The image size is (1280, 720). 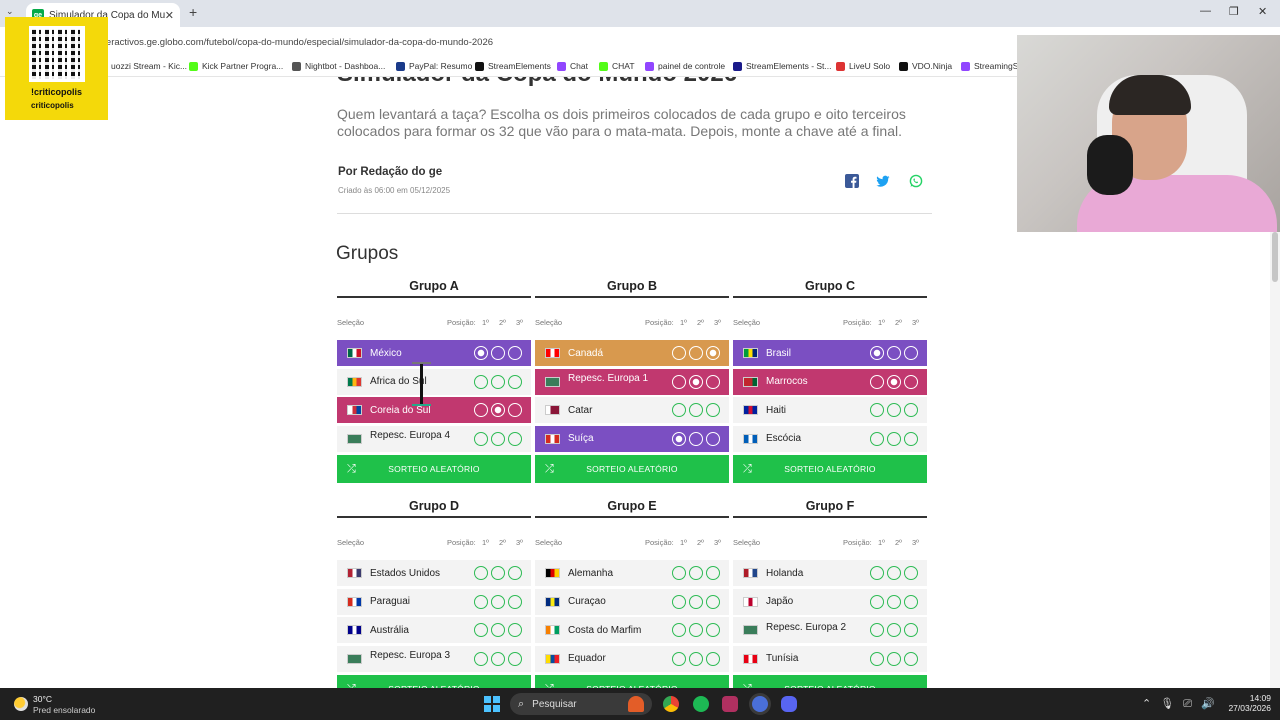 I want to click on new-tab-icon: +, so click(x=193, y=12).